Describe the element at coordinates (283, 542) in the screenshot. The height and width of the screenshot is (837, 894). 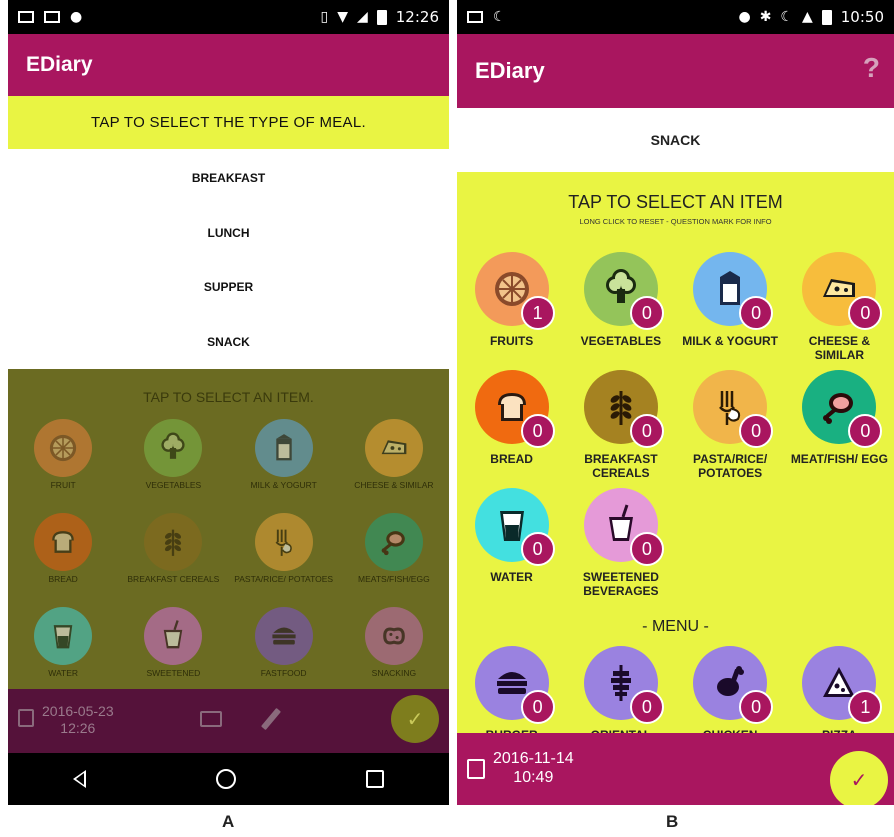
I see `pasta-icon` at that location.